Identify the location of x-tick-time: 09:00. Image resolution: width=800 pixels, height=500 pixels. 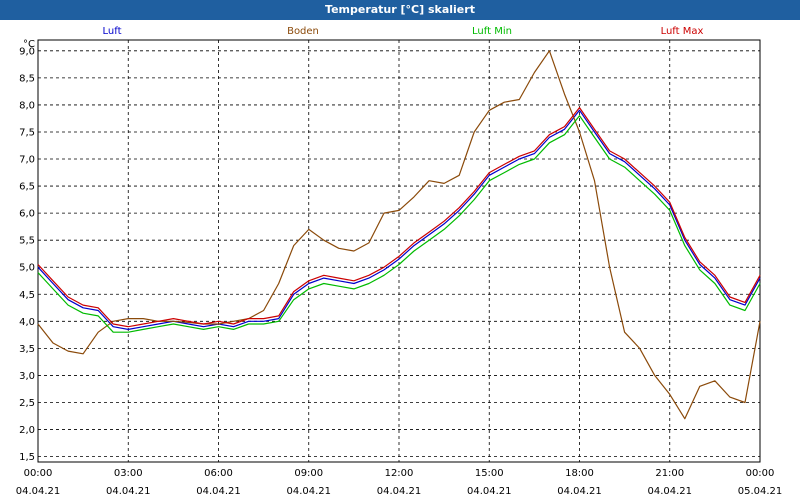
(308, 473).